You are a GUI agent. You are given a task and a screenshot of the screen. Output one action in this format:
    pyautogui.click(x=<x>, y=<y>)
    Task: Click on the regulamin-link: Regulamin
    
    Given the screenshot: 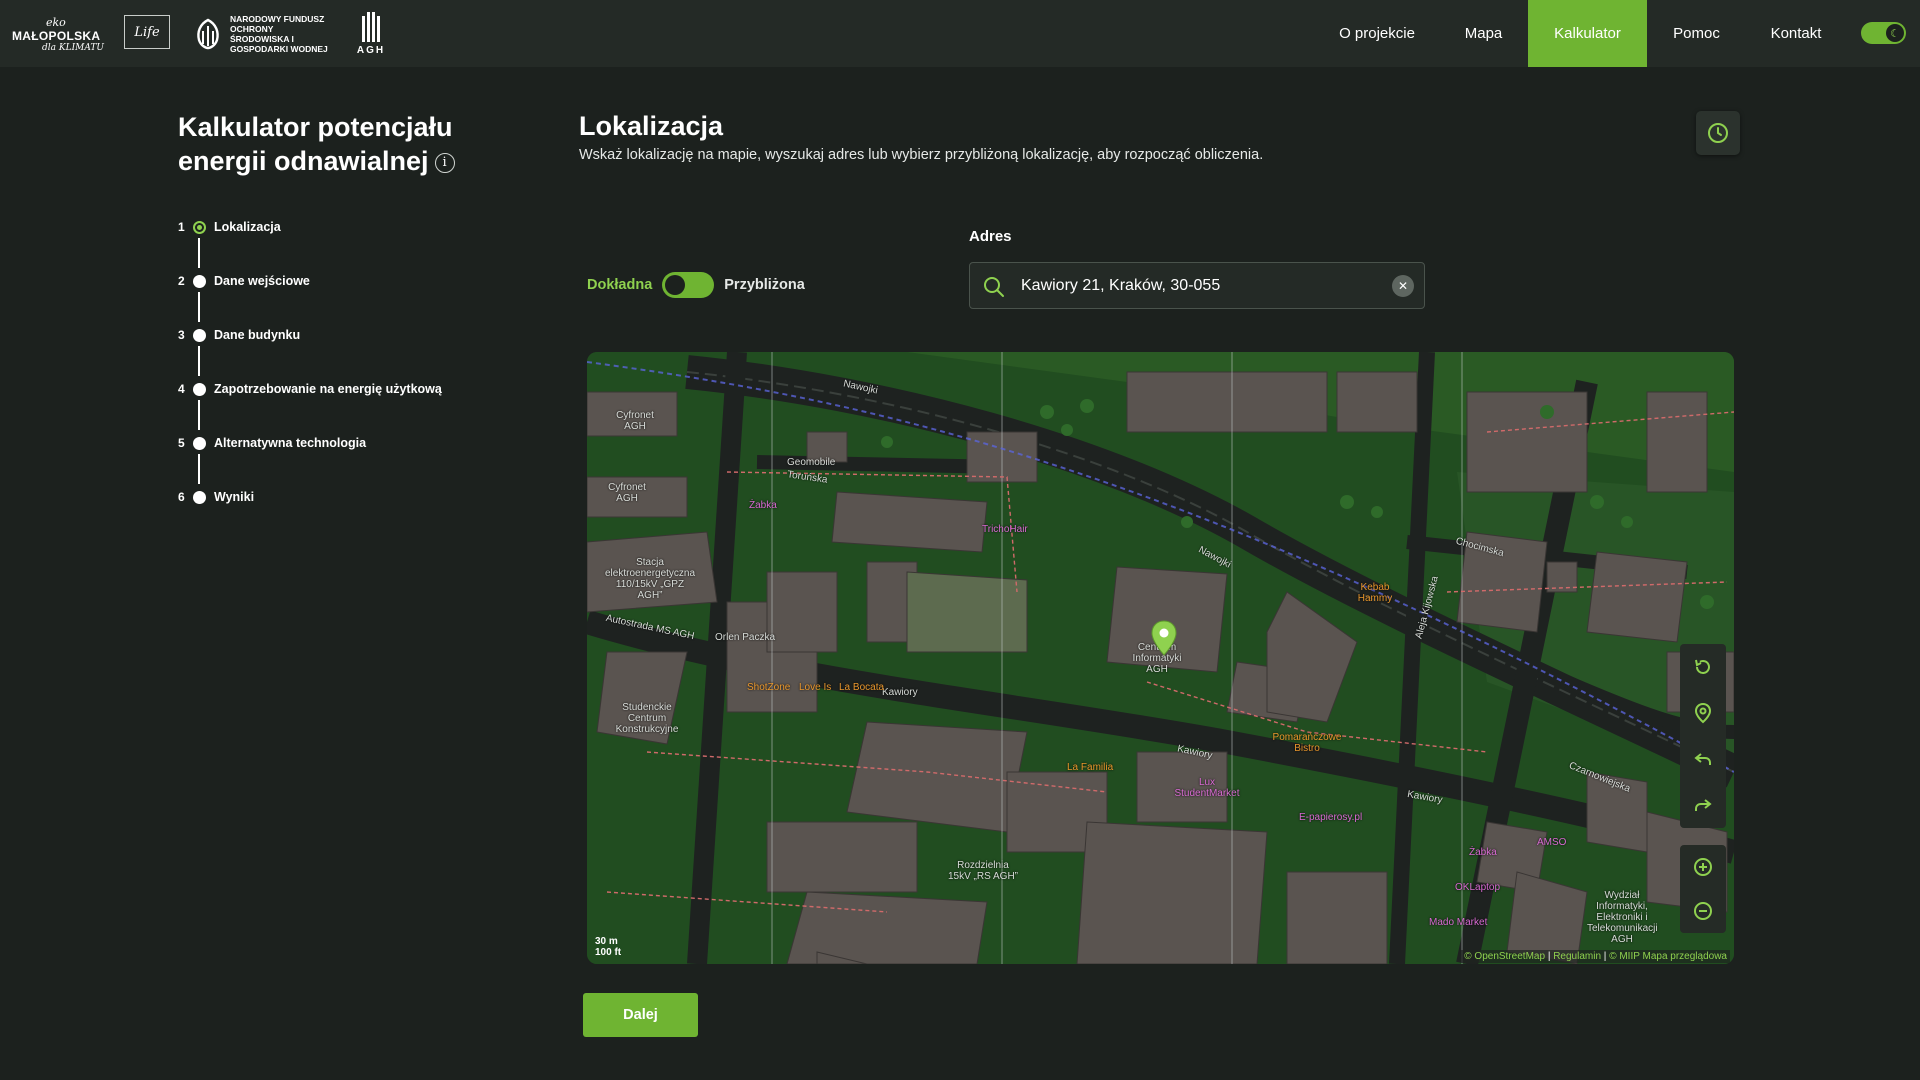 What is the action you would take?
    pyautogui.click(x=1577, y=956)
    